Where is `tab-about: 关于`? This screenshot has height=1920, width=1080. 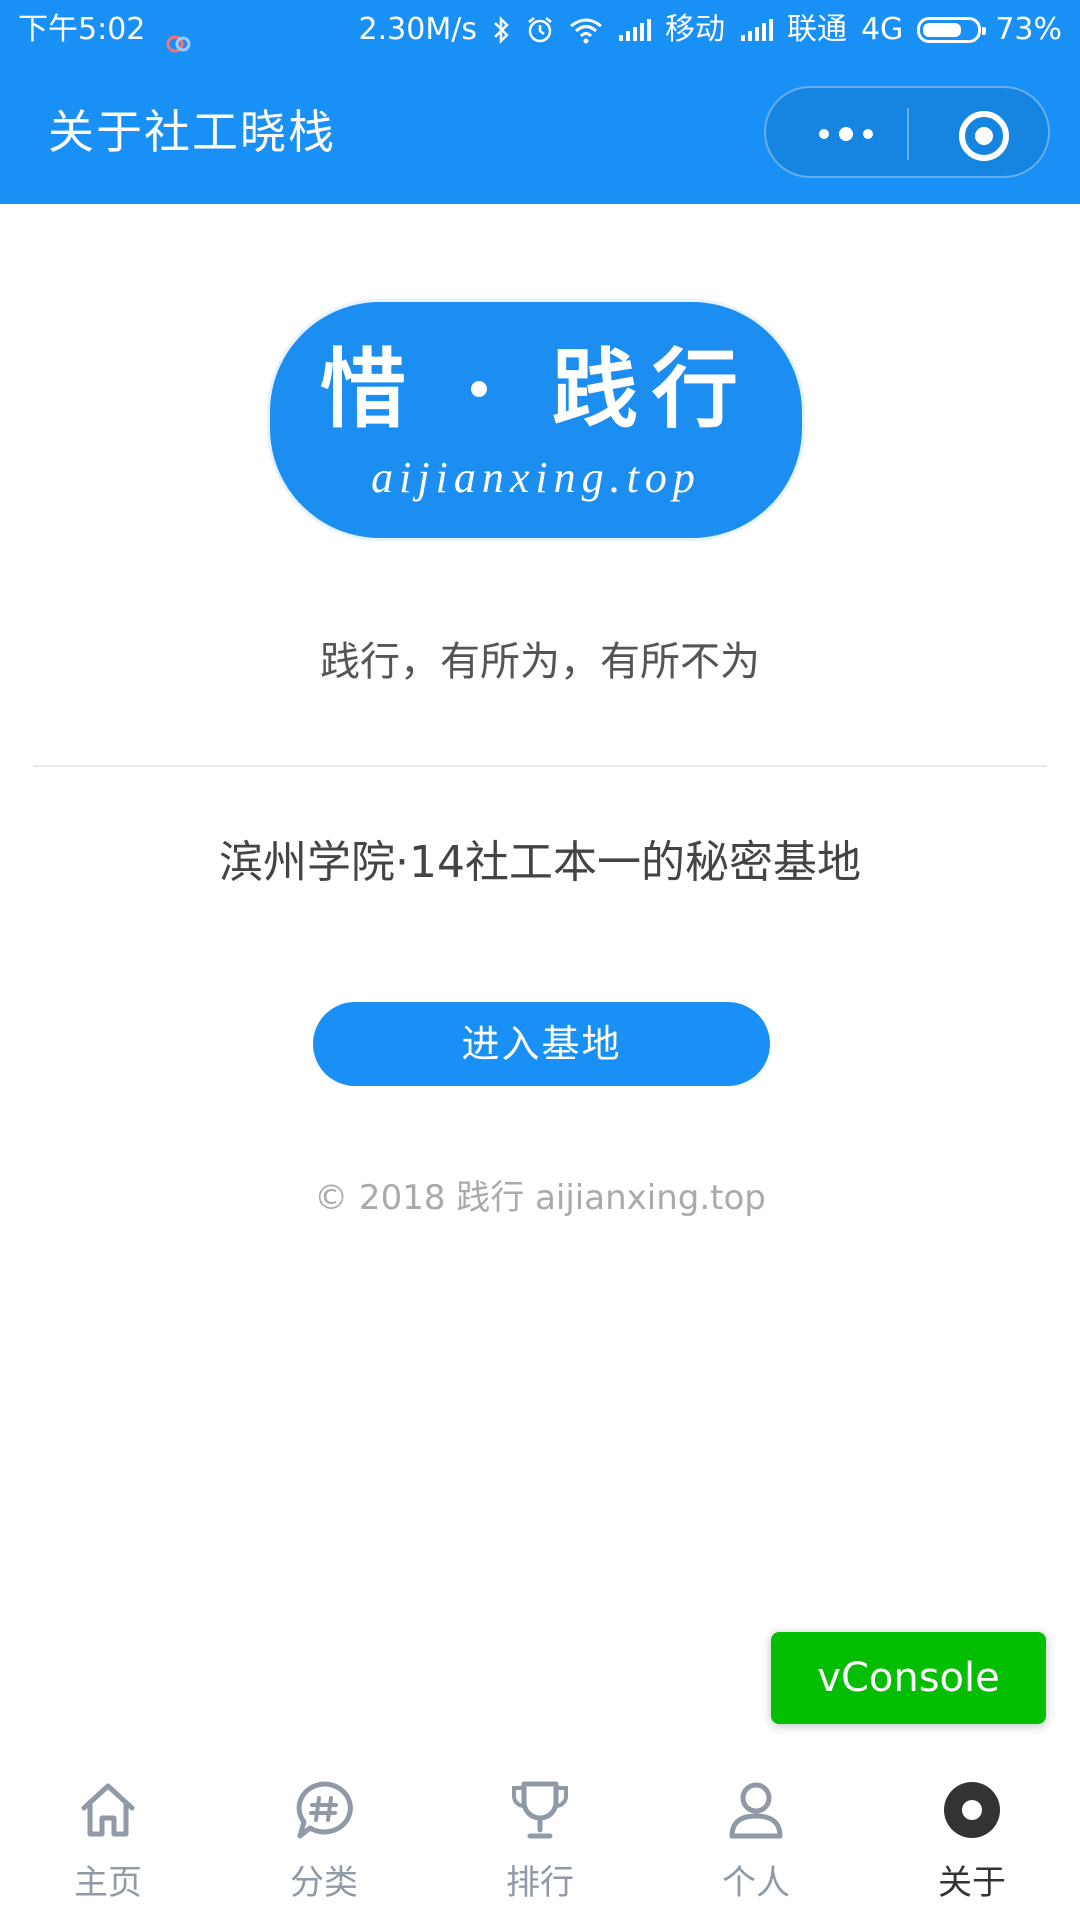 tab-about: 关于 is located at coordinates (972, 1837).